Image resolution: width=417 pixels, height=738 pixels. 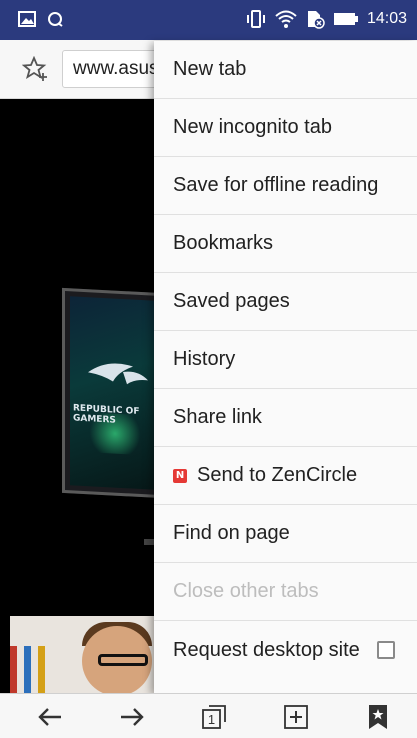 What do you see at coordinates (285, 360) in the screenshot?
I see `menu-item-history: History` at bounding box center [285, 360].